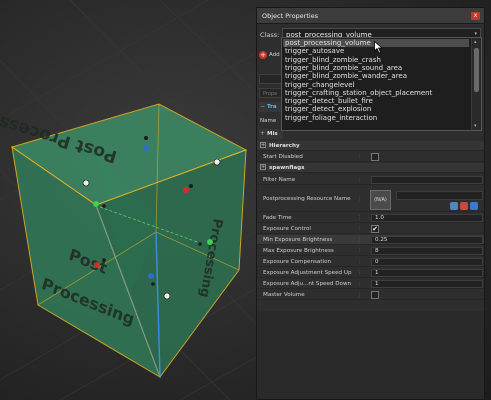 The width and height of the screenshot is (491, 400). I want to click on prop-start-disabled: Start Disabled ⋮, so click(370, 157).